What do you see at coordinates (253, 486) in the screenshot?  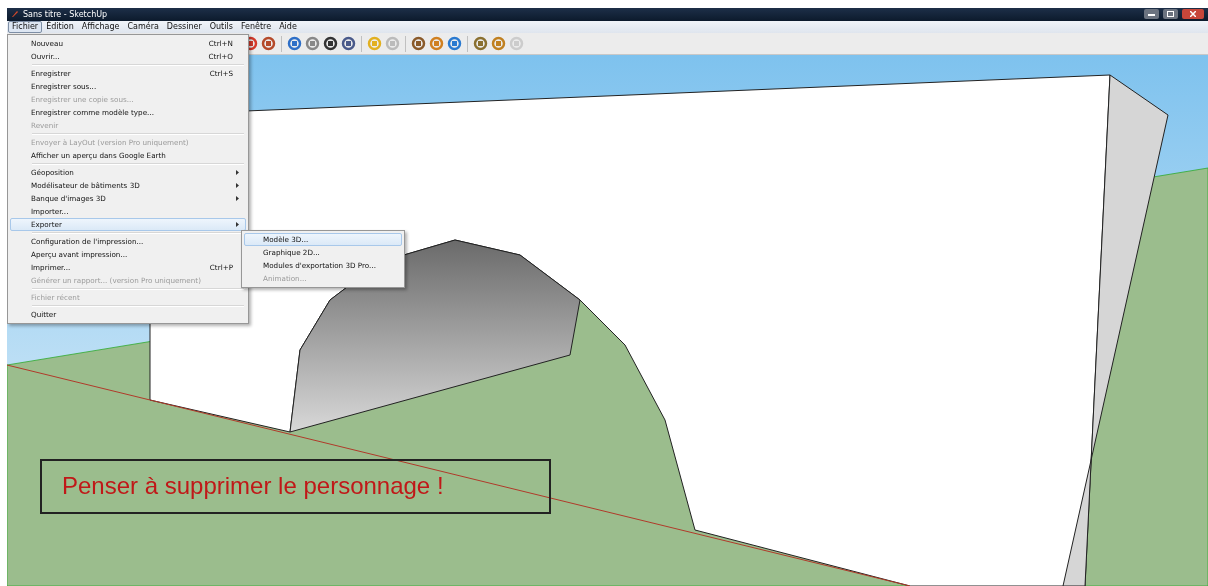 I see `annotation-text: Penser à supprimer le personnage !` at bounding box center [253, 486].